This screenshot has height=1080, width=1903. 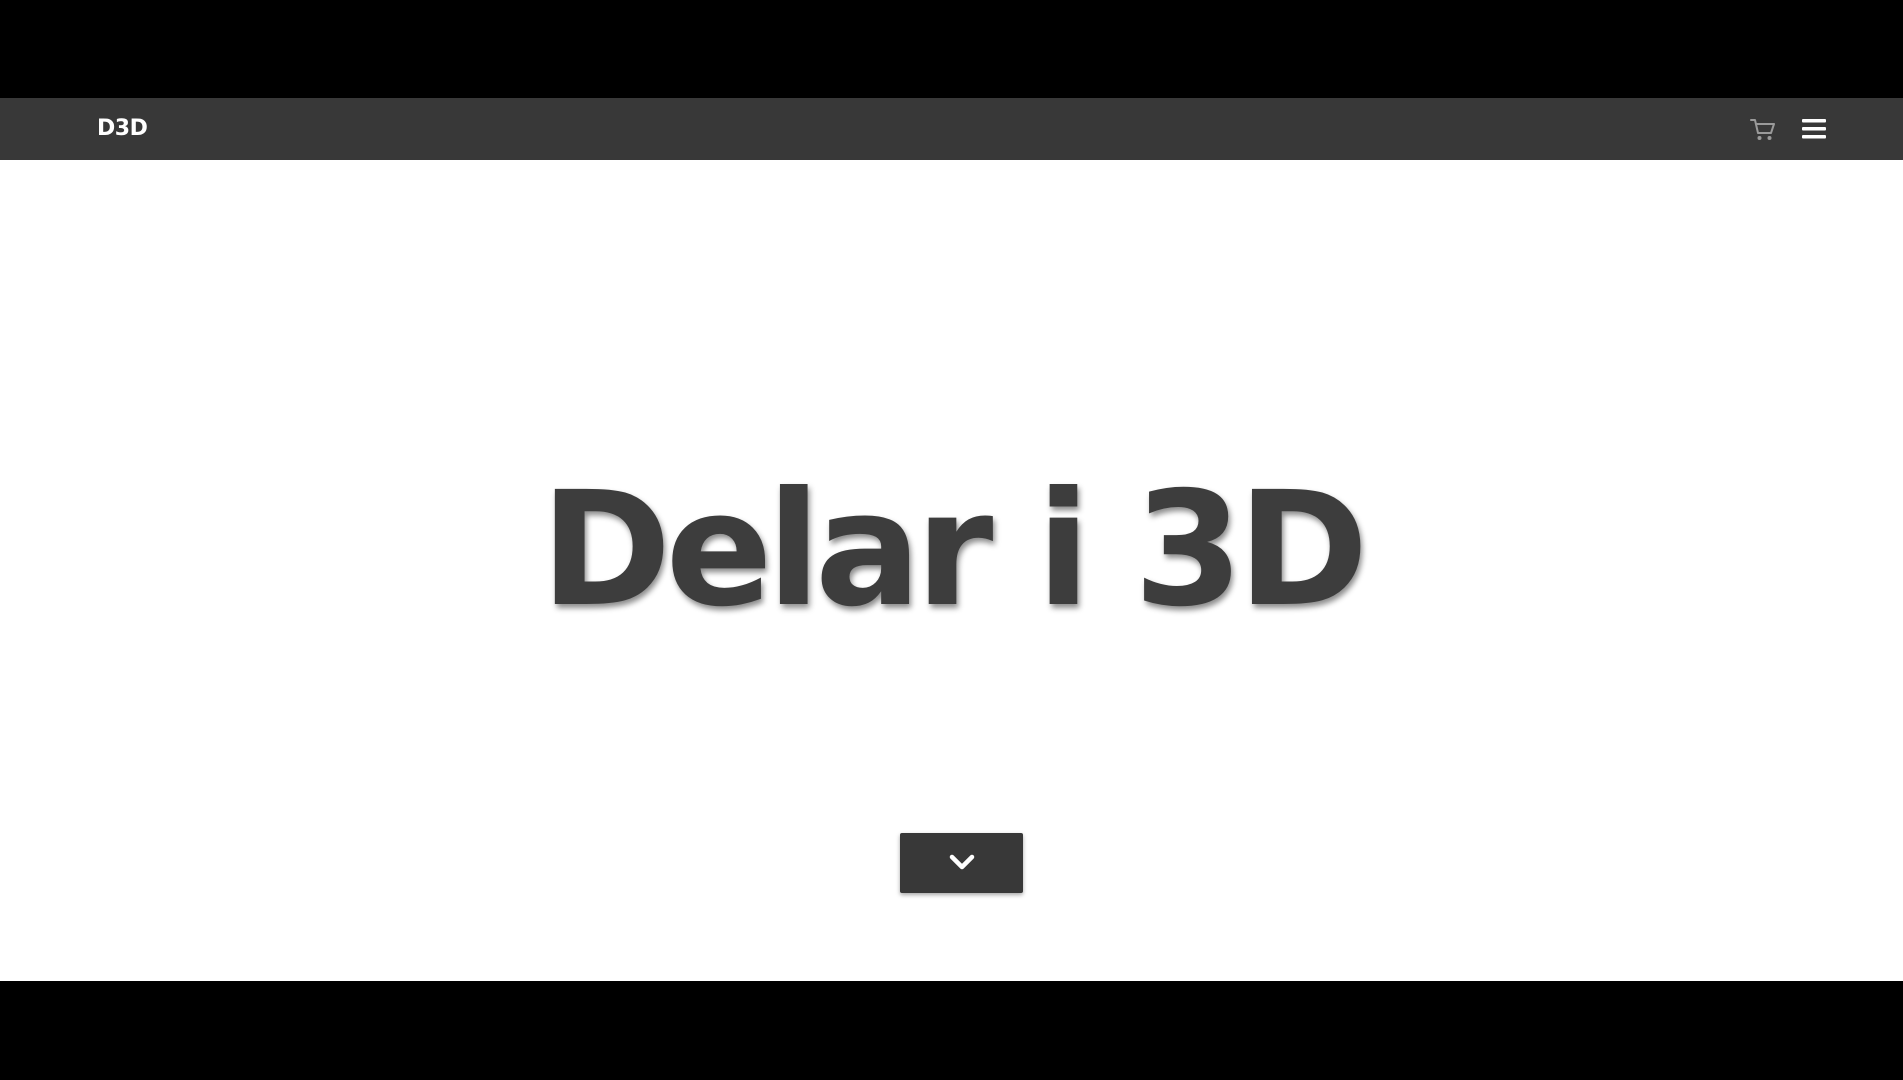 I want to click on brand-logo-link: D3D, so click(x=122, y=129).